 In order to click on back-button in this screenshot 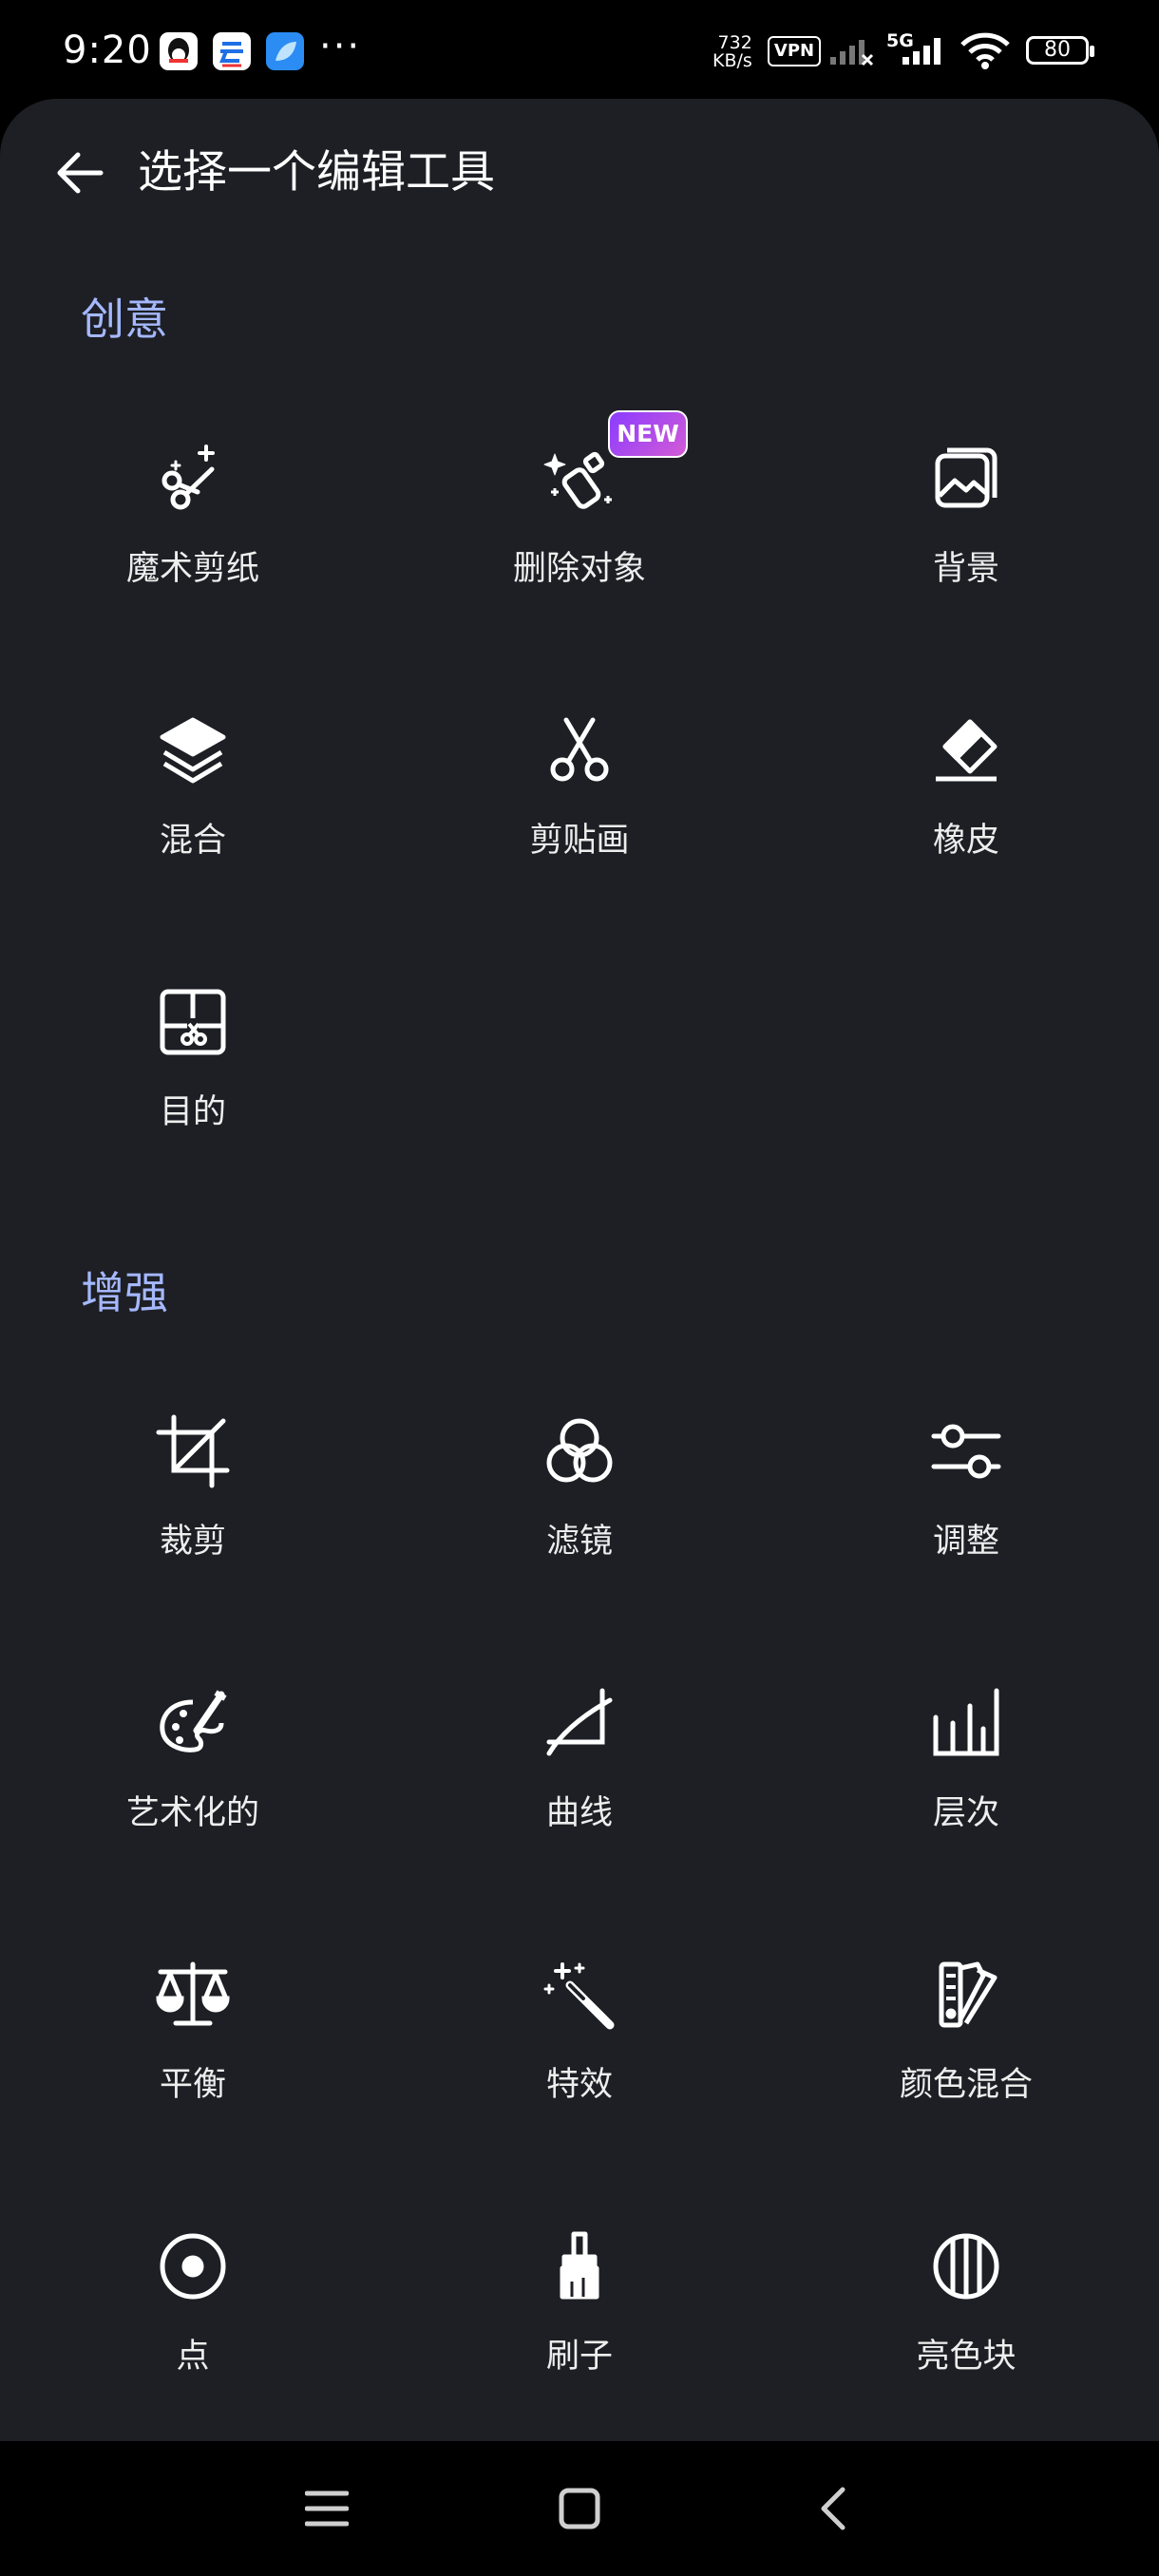, I will do `click(79, 172)`.